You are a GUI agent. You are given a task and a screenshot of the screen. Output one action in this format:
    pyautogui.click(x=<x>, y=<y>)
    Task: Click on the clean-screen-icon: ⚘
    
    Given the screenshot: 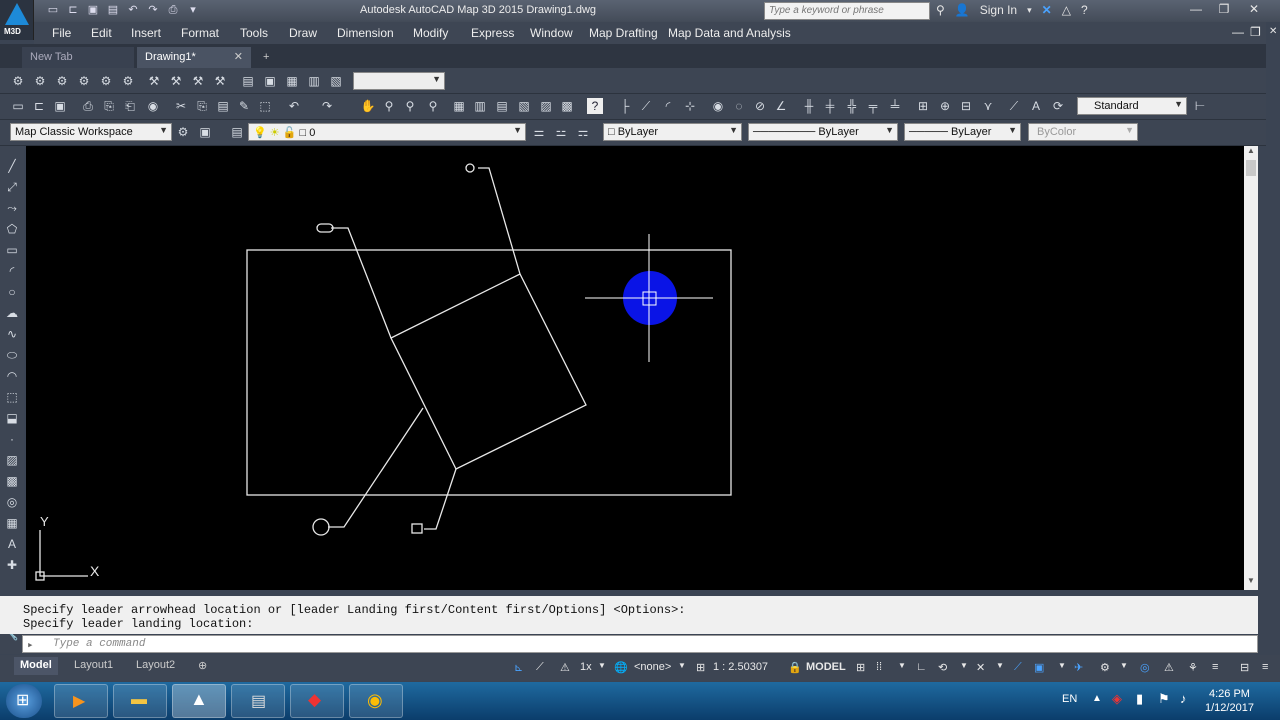 What is the action you would take?
    pyautogui.click(x=1193, y=667)
    